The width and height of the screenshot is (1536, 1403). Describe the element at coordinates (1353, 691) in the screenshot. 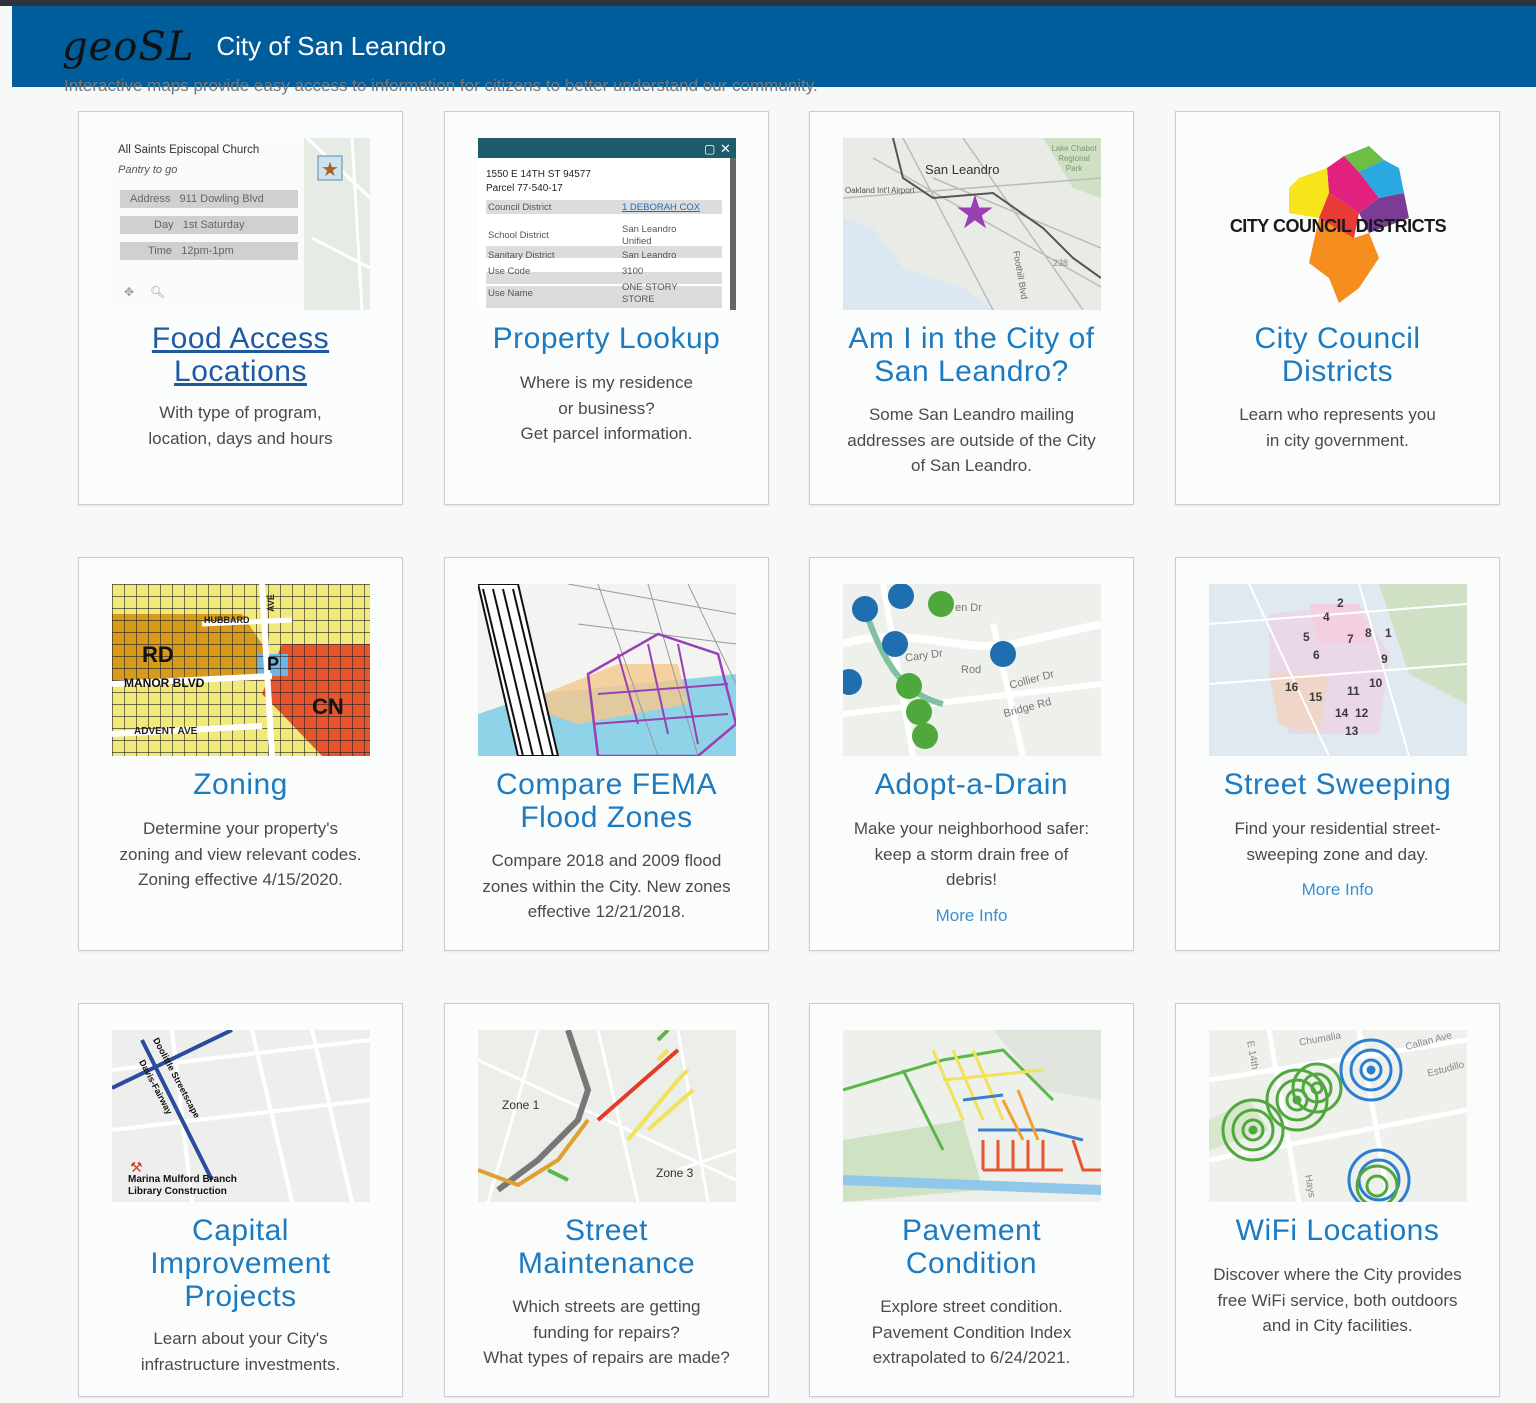

I see `zone-11: 11` at that location.